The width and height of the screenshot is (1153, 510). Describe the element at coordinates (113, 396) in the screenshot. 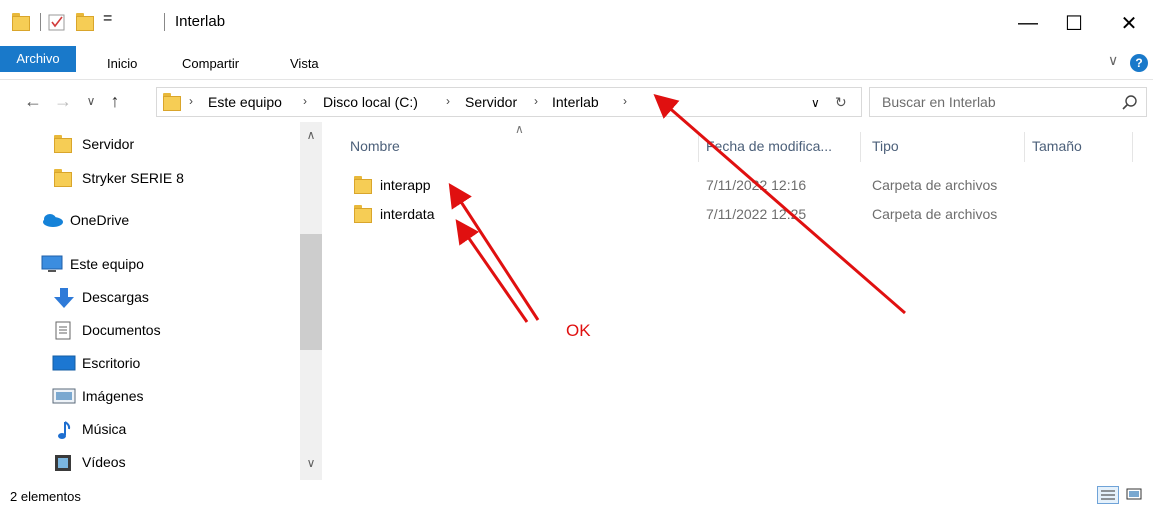

I see `nav-item-label: Imágenes` at that location.